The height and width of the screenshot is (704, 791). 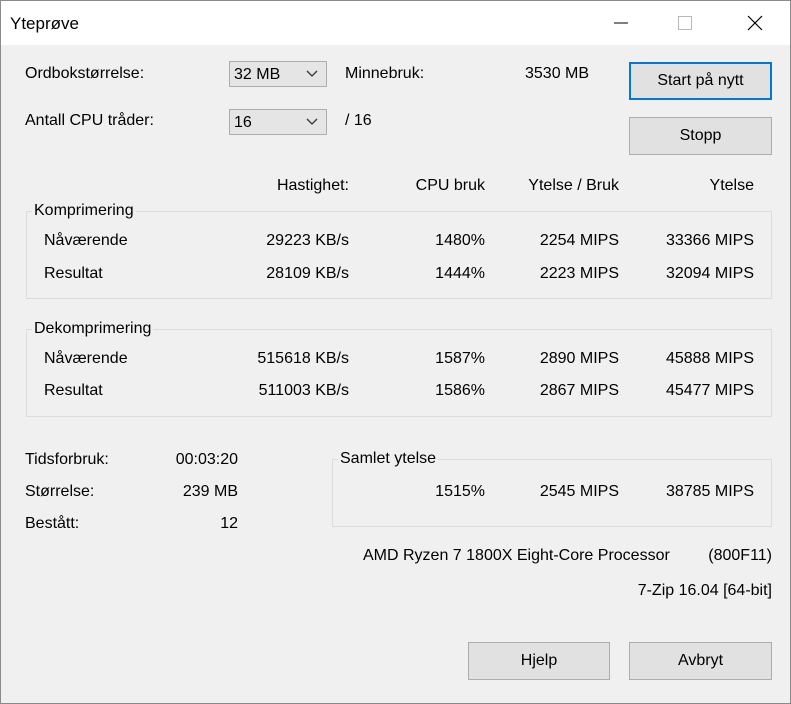 I want to click on cpu-id: (800F11), so click(x=740, y=555).